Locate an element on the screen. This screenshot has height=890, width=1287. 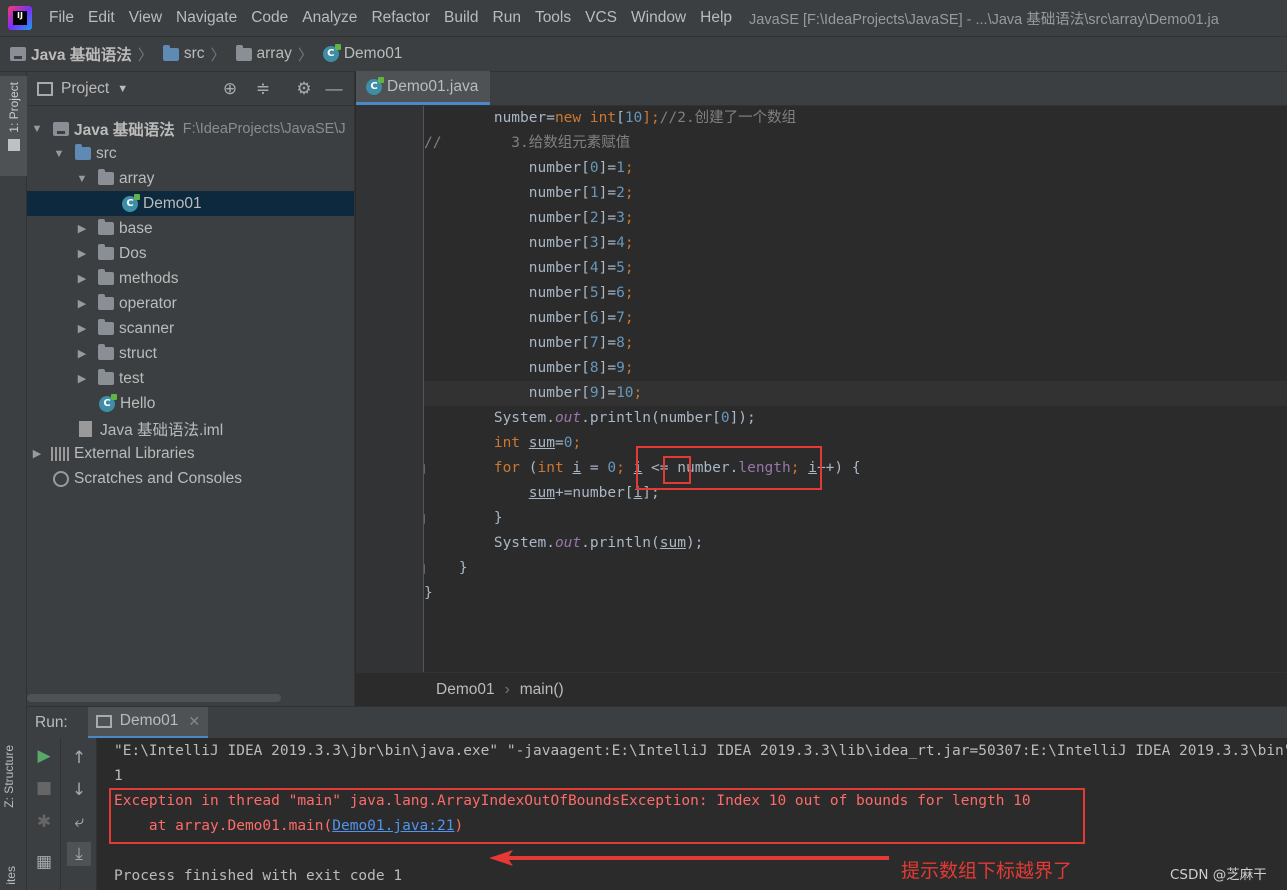
gear-icon: ⚙ is located at coordinates (304, 89).